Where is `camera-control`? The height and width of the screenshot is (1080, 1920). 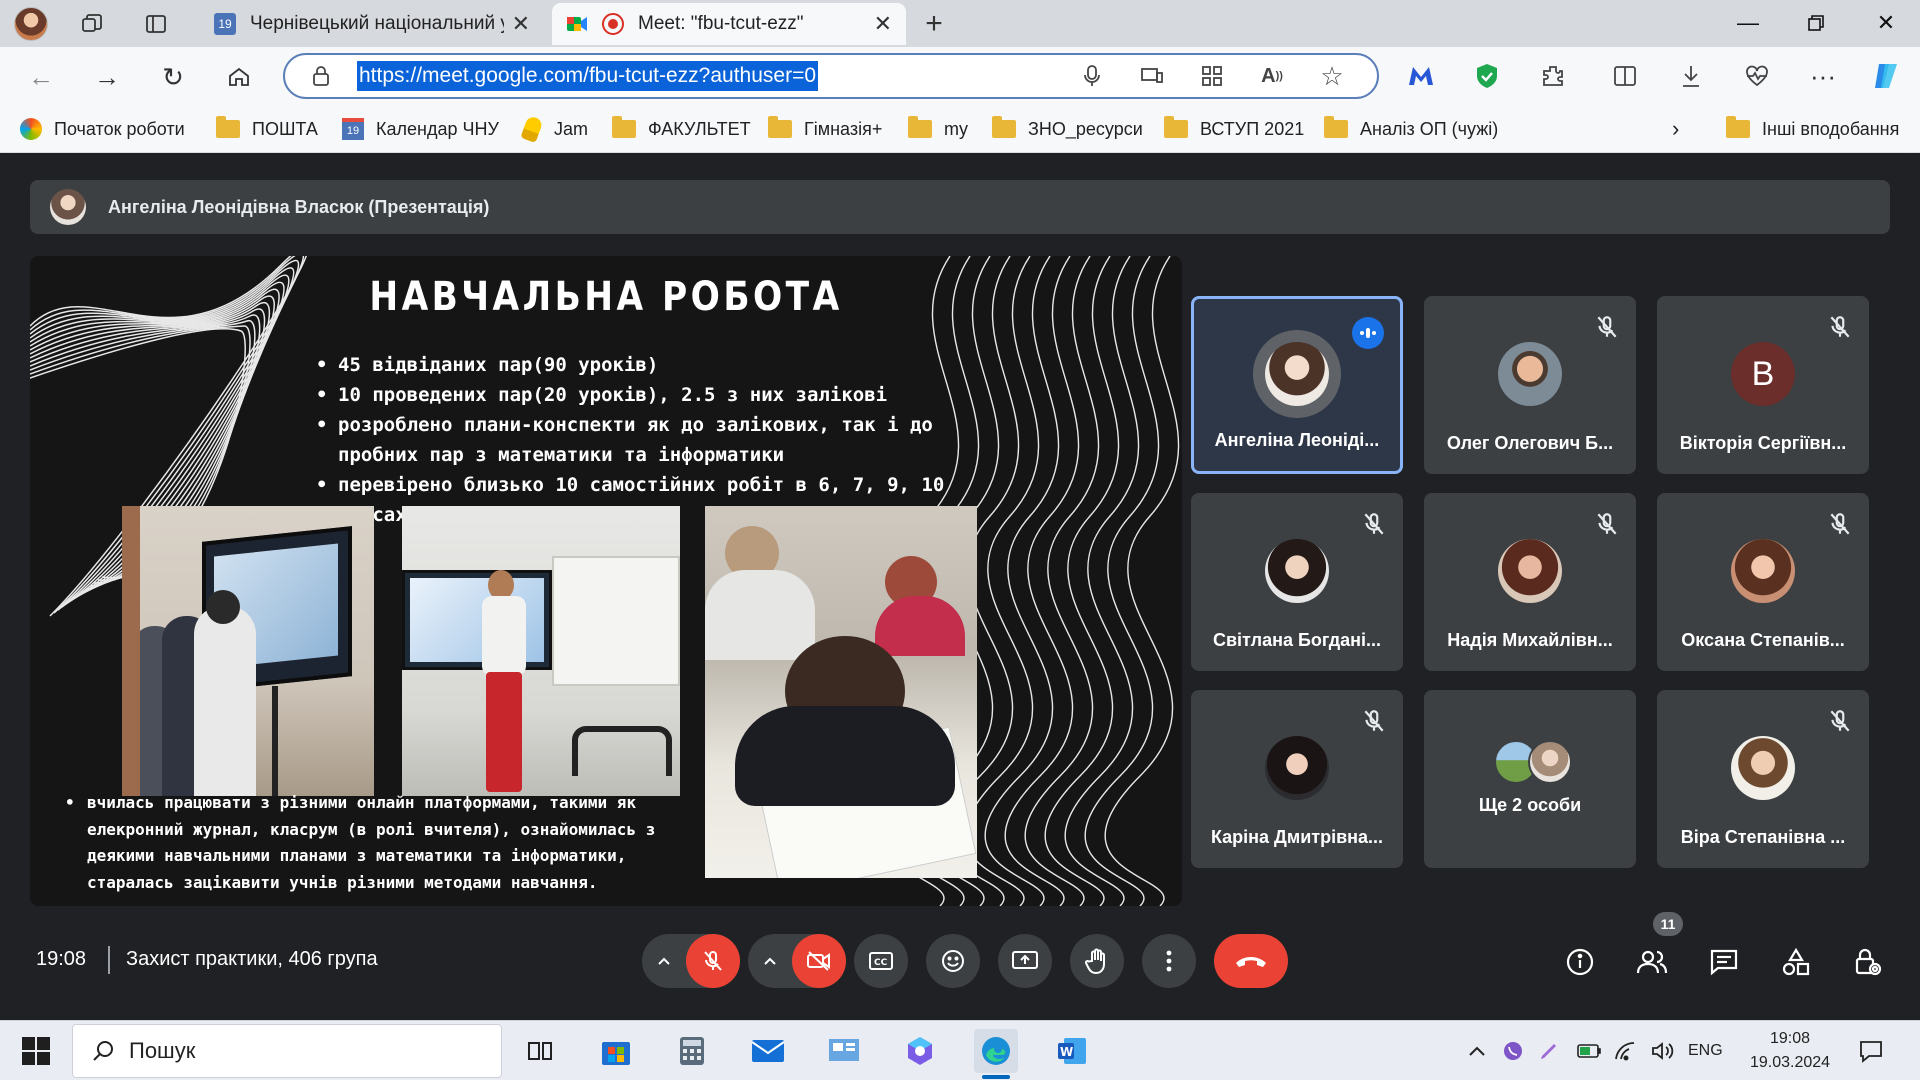
camera-control is located at coordinates (797, 961).